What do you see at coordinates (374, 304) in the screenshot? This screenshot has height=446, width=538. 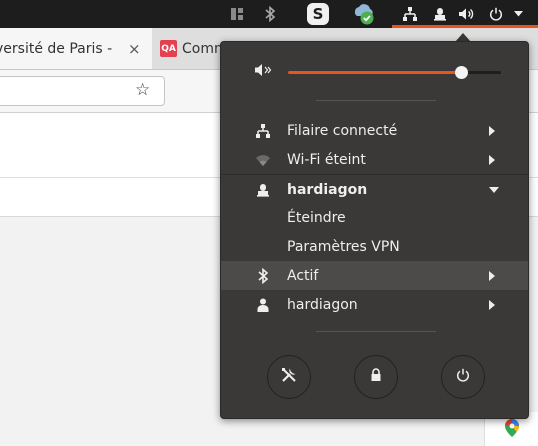 I see `menu-item-user: hardiagon` at bounding box center [374, 304].